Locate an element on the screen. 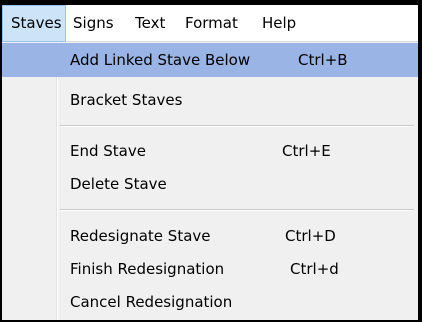 This screenshot has width=422, height=322. menu-item-redesignate-stave: Redesignate Stave Ctrl+D is located at coordinates (210, 236).